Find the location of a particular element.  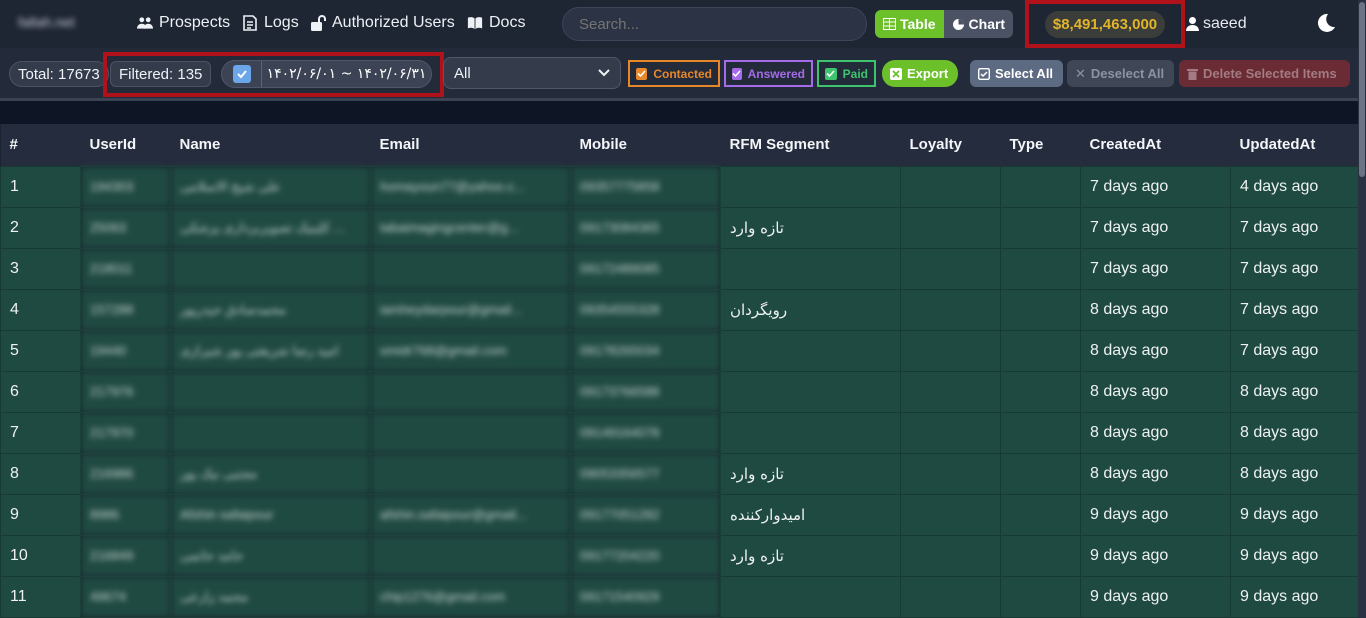

brand-logo: fallah.net is located at coordinates (53, 23).